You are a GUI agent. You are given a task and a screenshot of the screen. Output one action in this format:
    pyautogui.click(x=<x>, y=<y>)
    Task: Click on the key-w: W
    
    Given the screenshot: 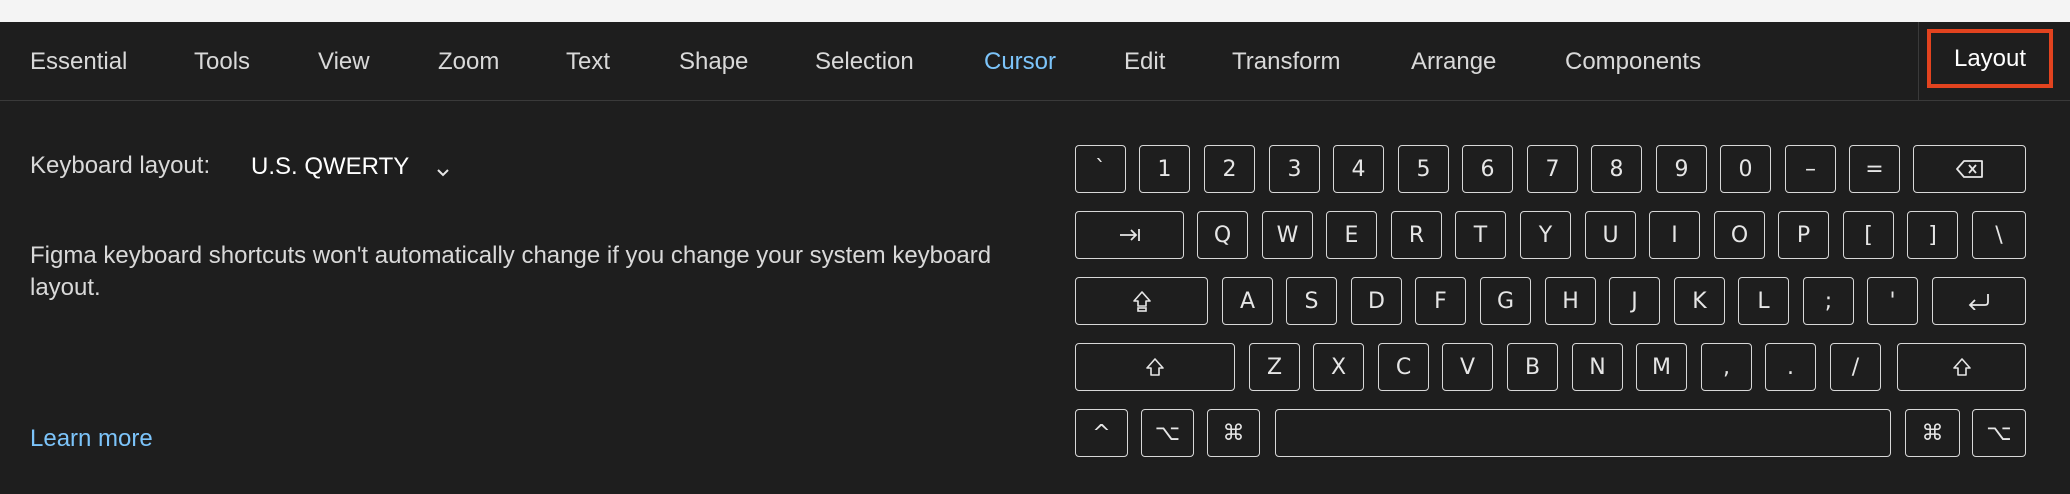 What is the action you would take?
    pyautogui.click(x=1287, y=235)
    